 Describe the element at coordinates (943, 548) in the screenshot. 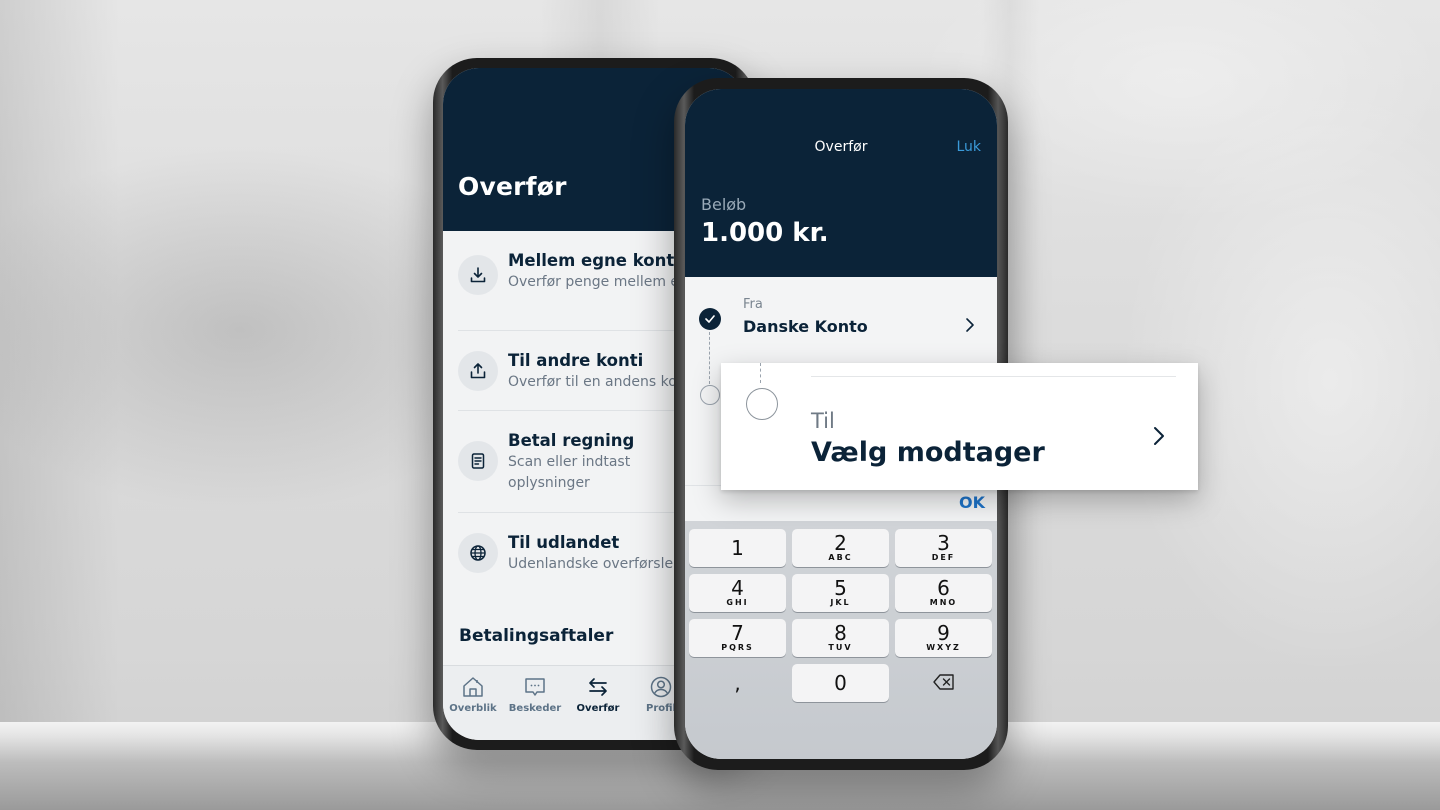

I see `key-3: 3 DEF` at that location.